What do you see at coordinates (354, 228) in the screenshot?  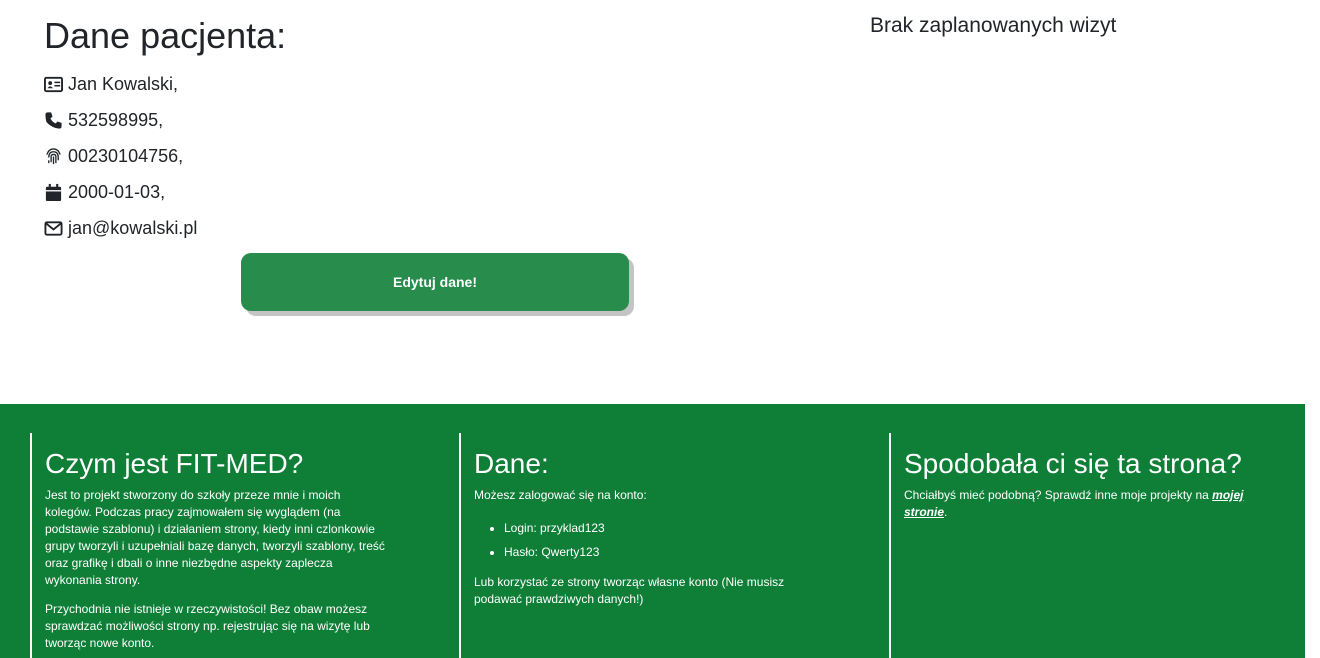 I see `patient-email-row: jan@kowalski.pl` at bounding box center [354, 228].